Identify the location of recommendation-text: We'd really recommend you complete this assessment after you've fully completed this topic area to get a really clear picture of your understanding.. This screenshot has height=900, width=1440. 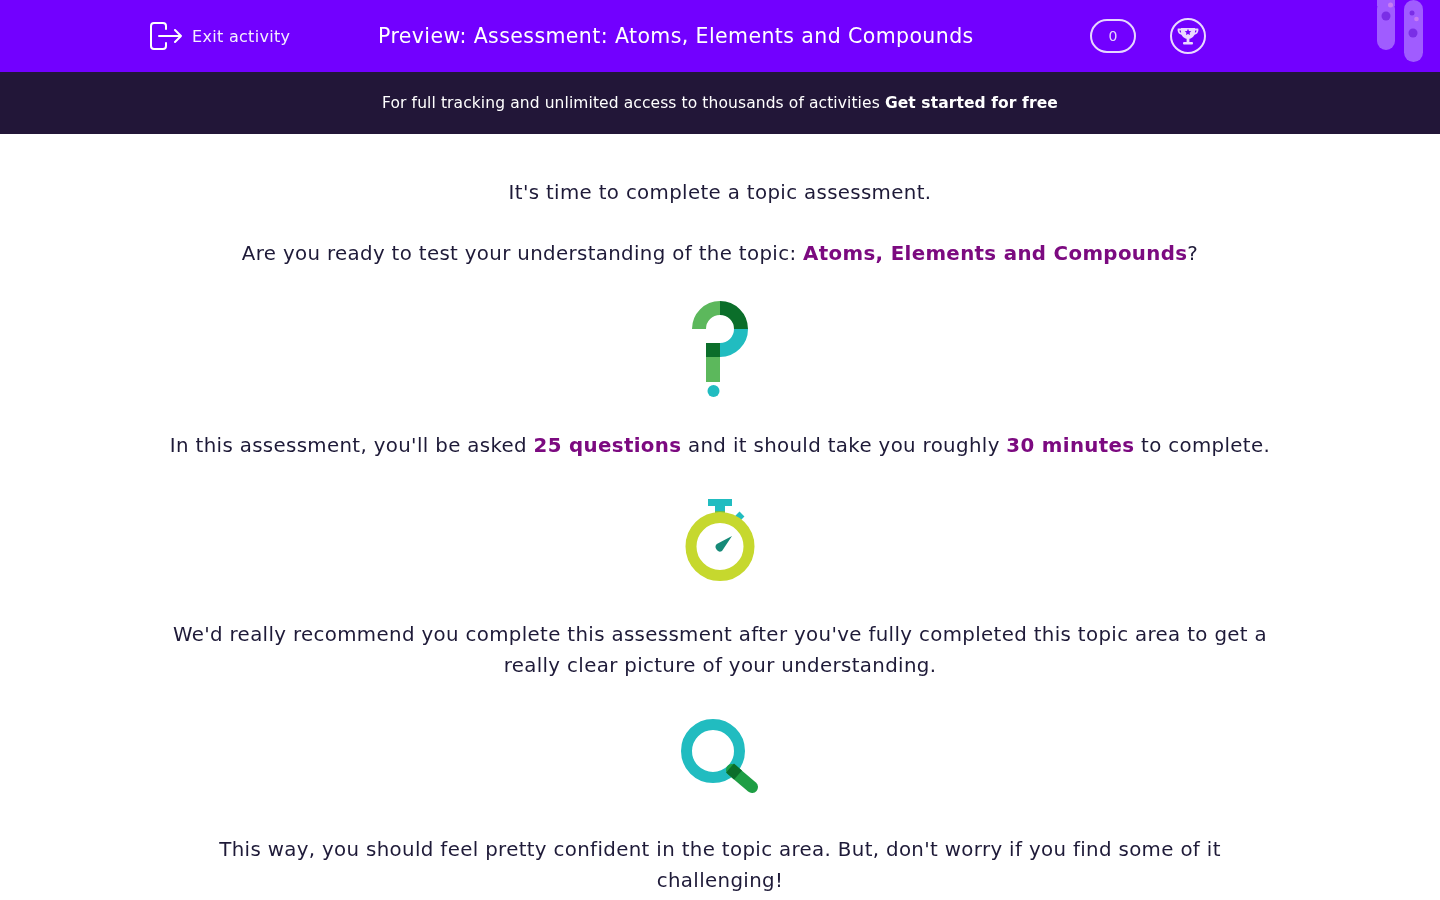
(720, 650).